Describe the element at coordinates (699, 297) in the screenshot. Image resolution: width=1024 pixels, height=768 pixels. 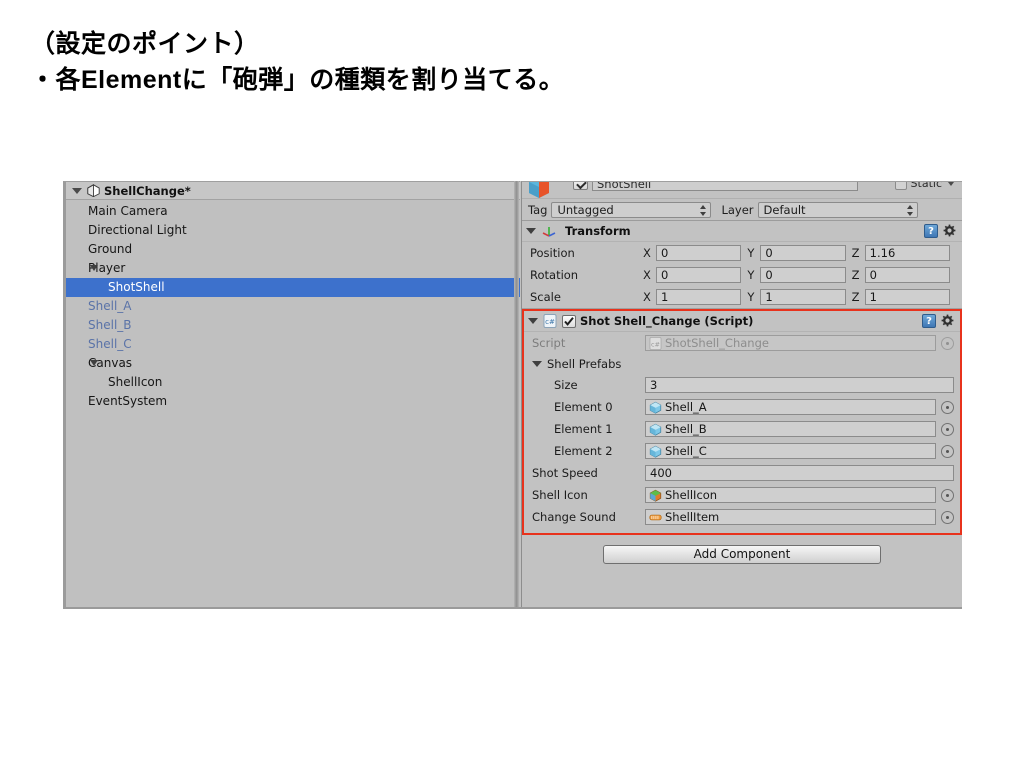
I see `transform-scale-x-input: 1` at that location.